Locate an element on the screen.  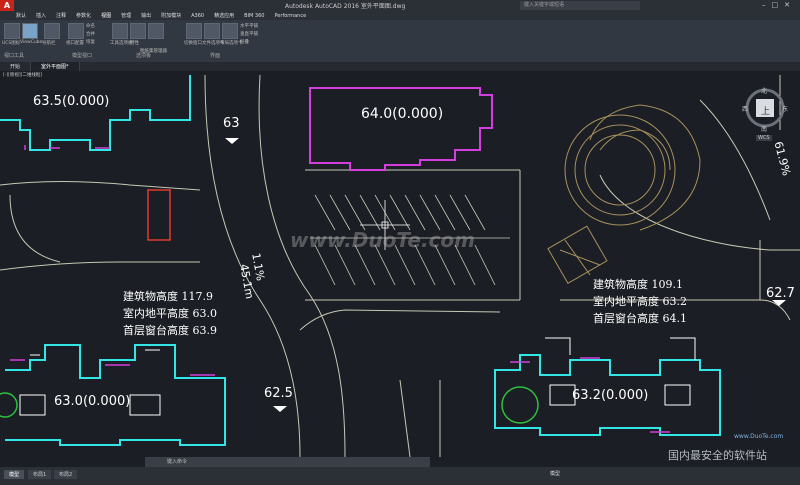
site-watermark-url: www.DuoTe.com is located at coordinates (759, 436).